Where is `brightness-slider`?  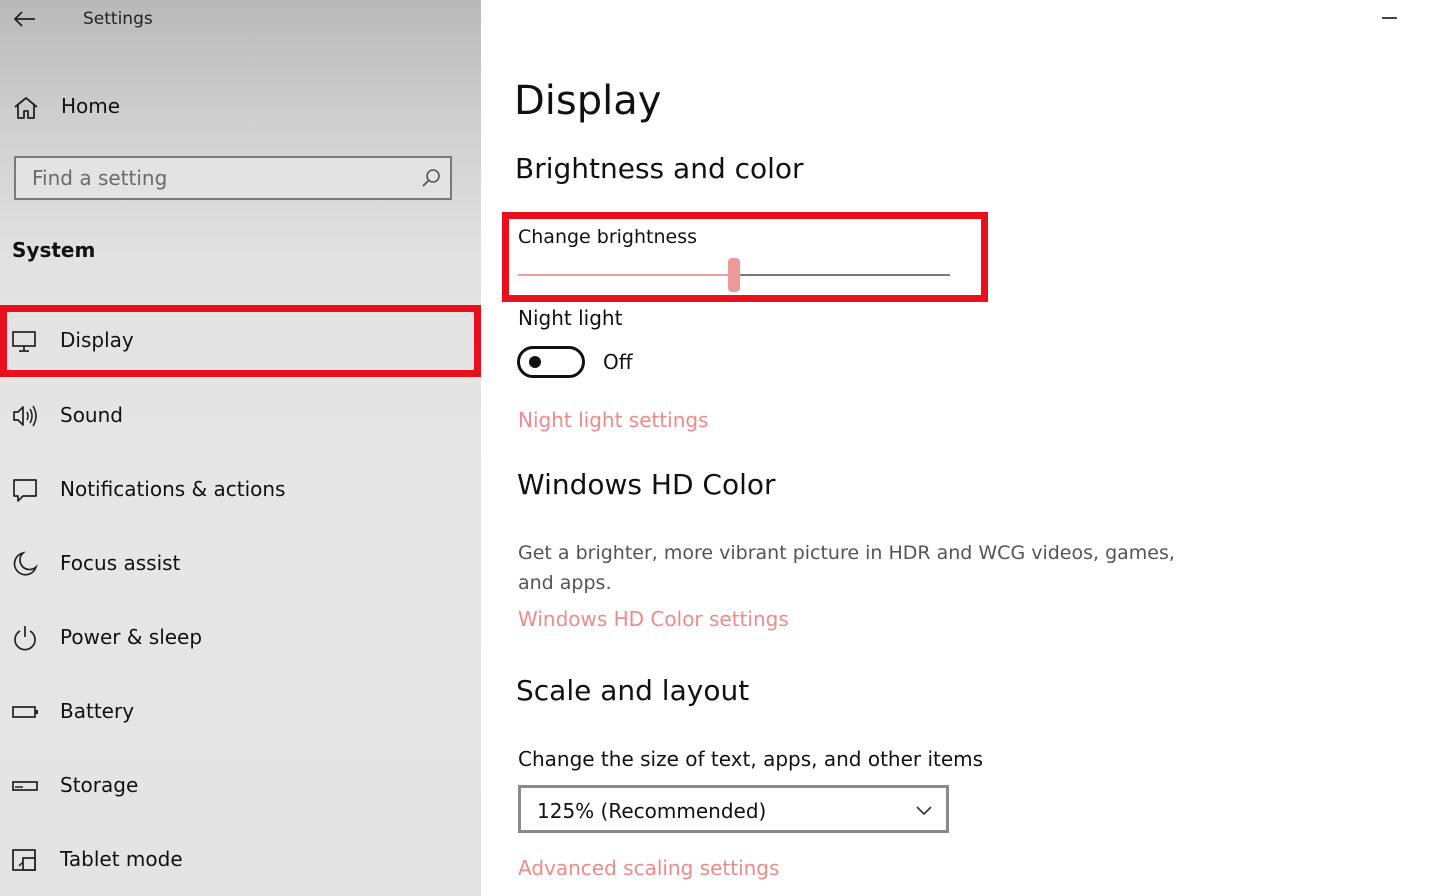 brightness-slider is located at coordinates (734, 275).